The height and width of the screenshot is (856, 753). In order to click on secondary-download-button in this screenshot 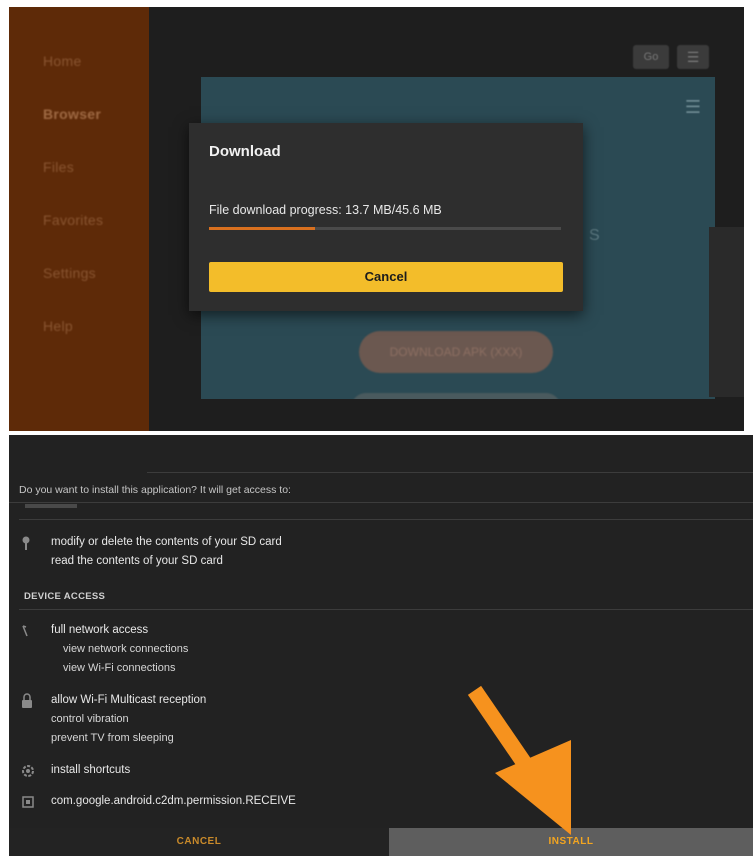, I will do `click(456, 396)`.